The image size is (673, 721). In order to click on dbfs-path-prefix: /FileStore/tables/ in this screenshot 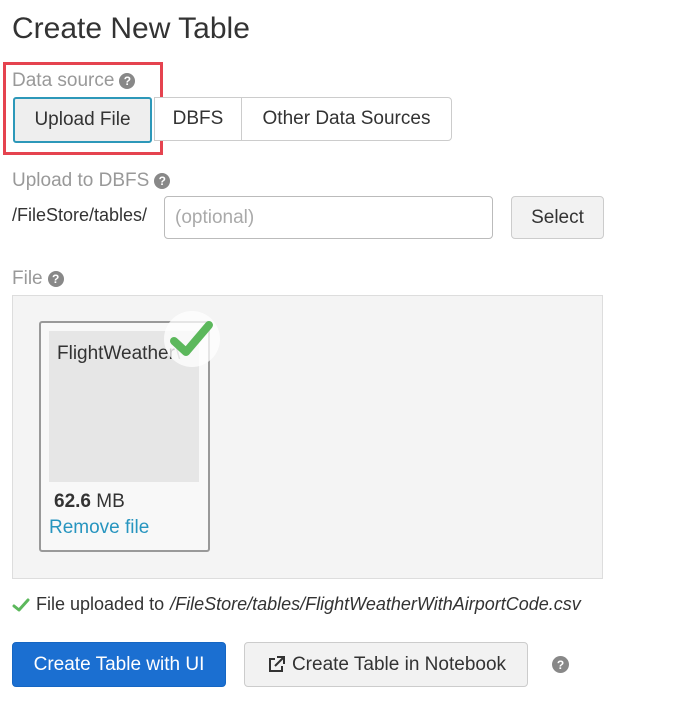, I will do `click(80, 215)`.